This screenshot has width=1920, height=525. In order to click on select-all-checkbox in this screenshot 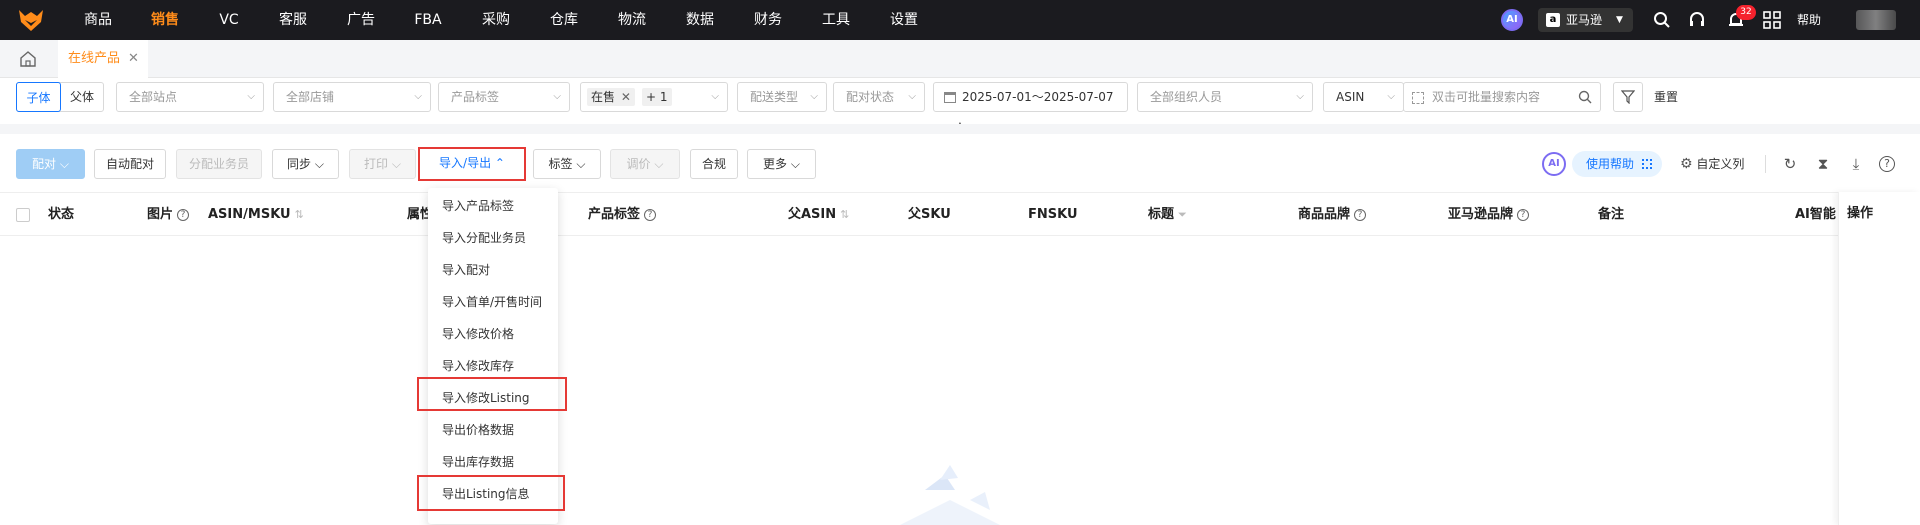, I will do `click(23, 215)`.